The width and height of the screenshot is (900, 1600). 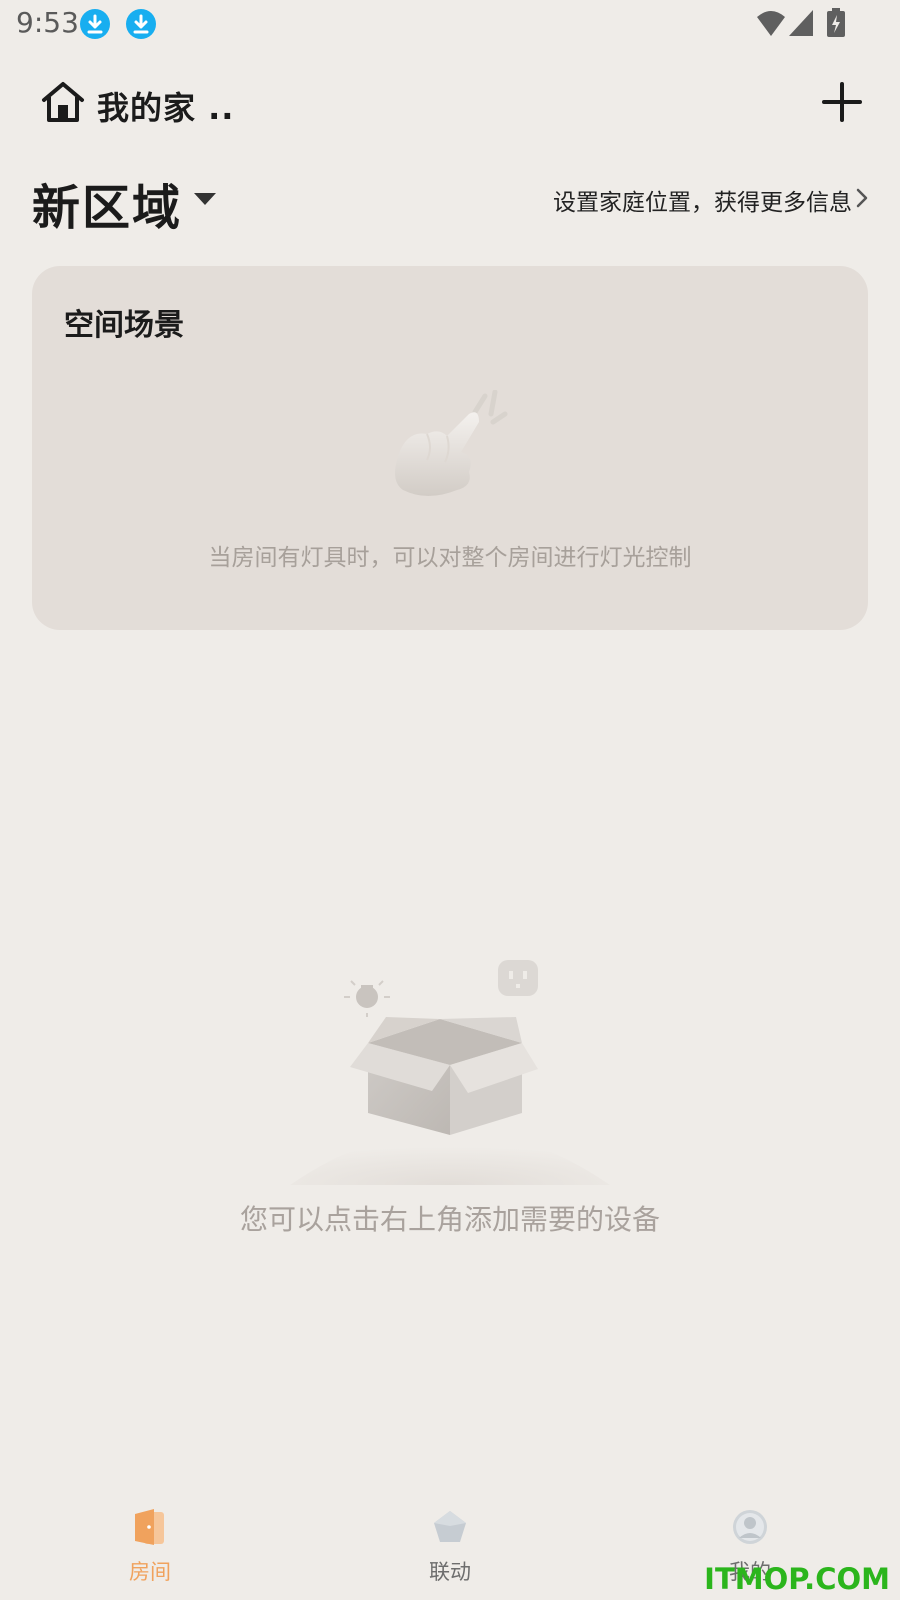 What do you see at coordinates (124, 325) in the screenshot?
I see `scene-card-title: 空间场景` at bounding box center [124, 325].